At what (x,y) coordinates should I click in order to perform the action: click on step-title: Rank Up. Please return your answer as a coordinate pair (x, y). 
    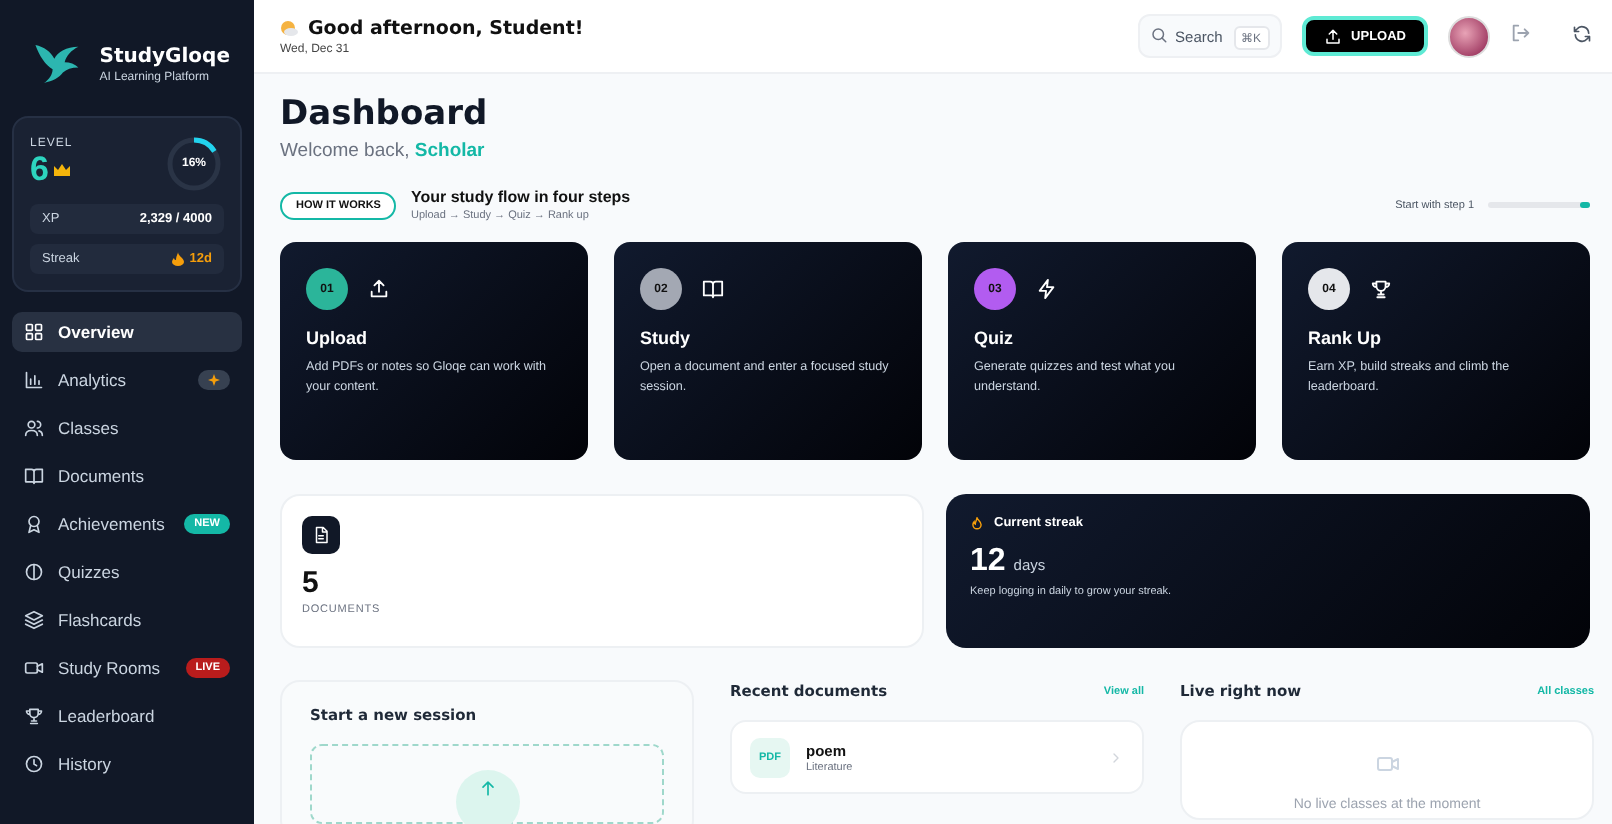
    Looking at the image, I should click on (1346, 338).